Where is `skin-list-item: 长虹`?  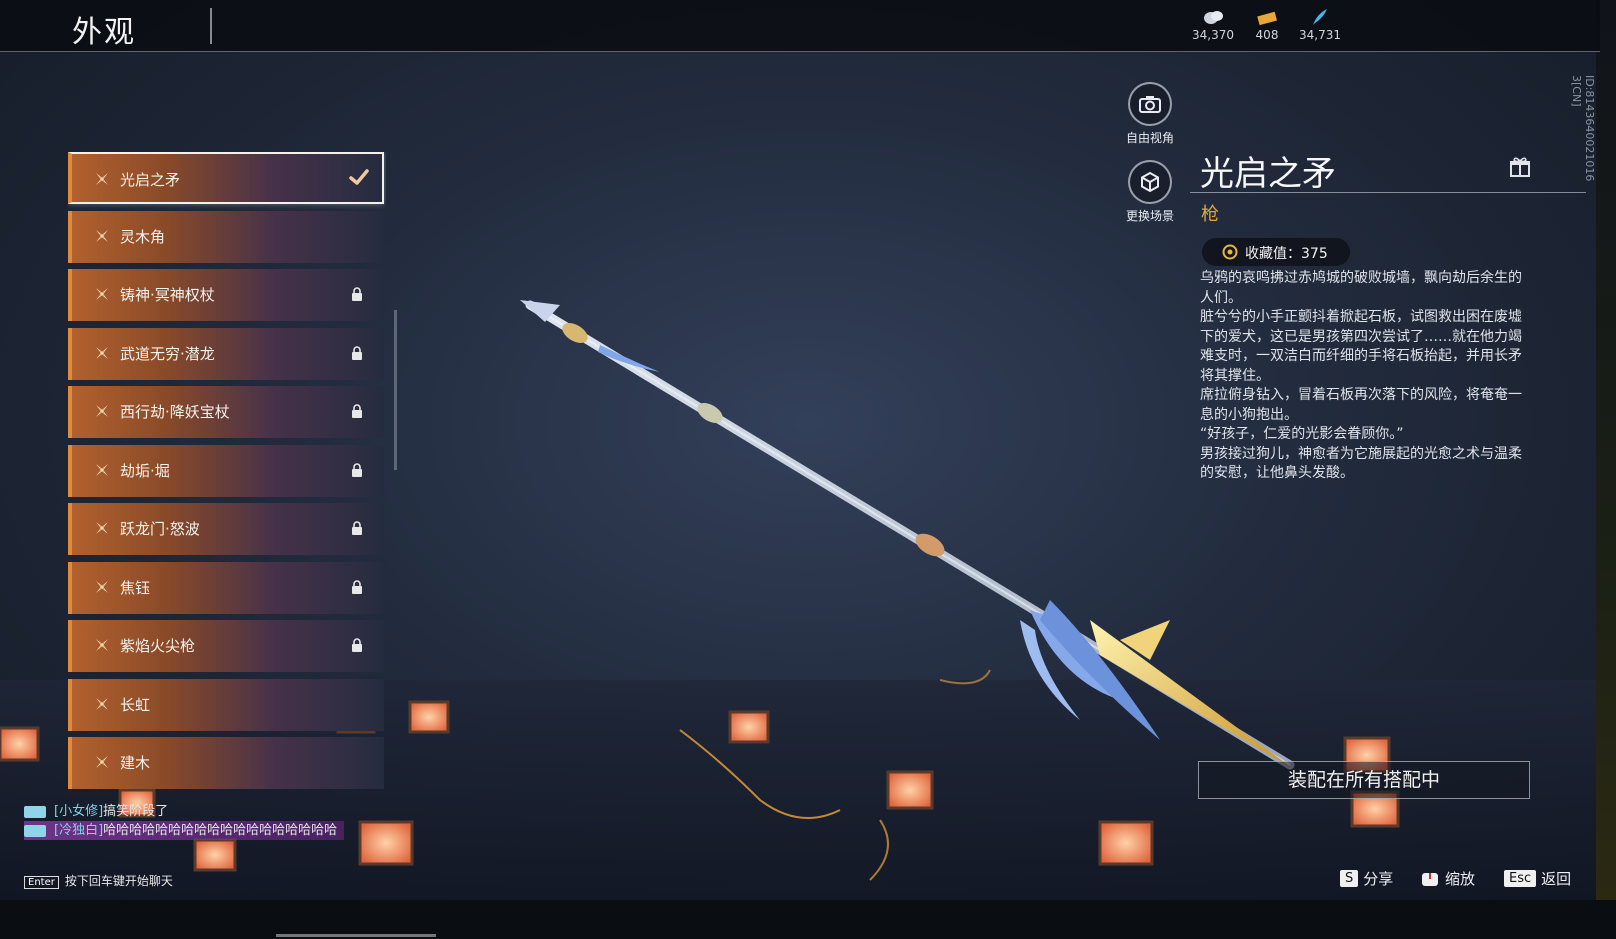
skin-list-item: 长虹 is located at coordinates (226, 704).